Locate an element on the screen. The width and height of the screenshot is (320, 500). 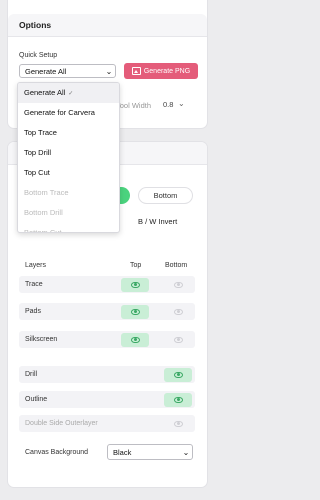
layers-header: Layers is located at coordinates (36, 265).